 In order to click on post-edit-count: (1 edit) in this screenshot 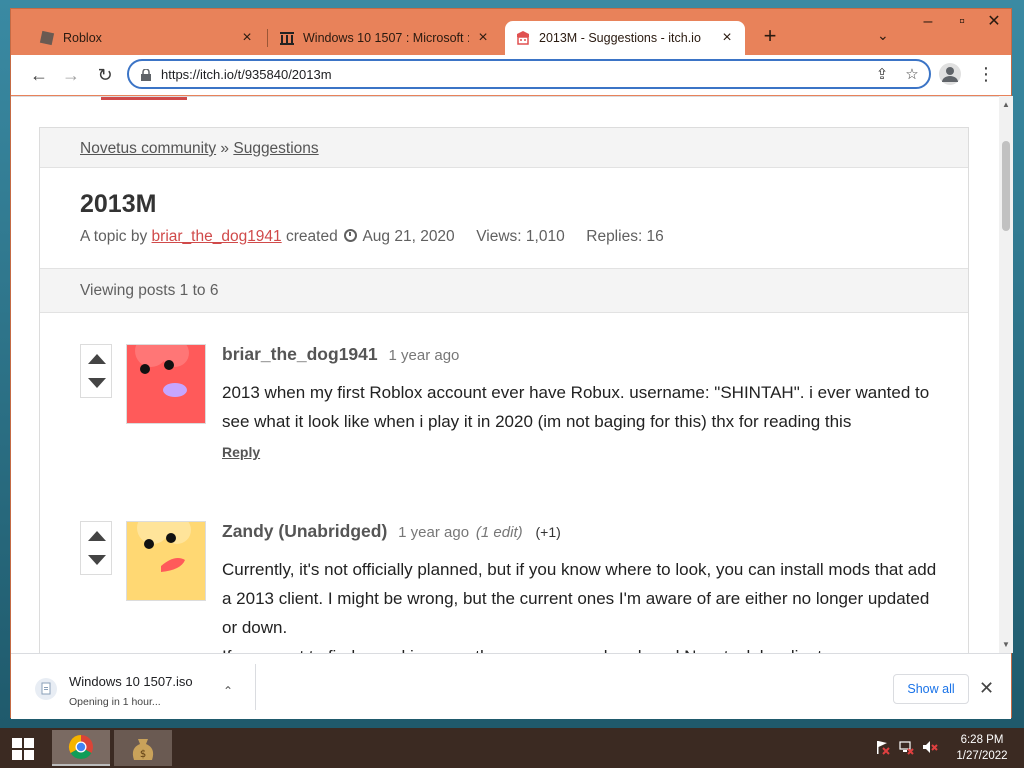, I will do `click(499, 532)`.